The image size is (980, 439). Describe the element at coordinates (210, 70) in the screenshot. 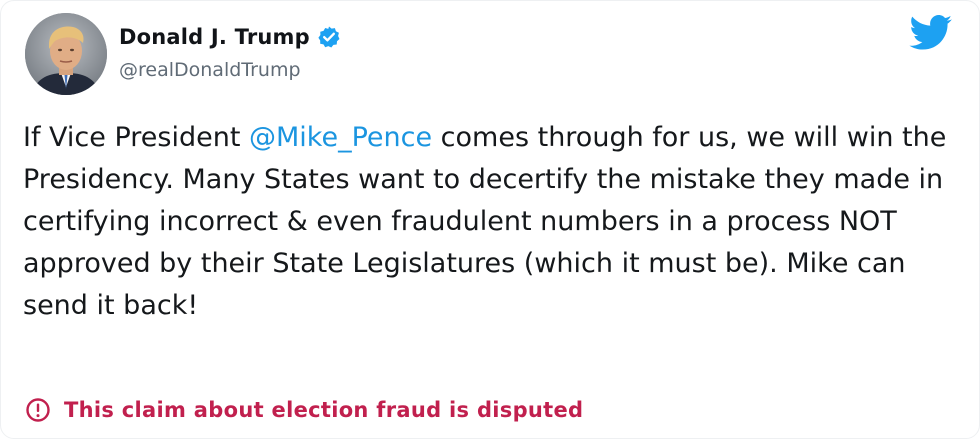

I see `author-handle: @realDonaldTrump` at that location.